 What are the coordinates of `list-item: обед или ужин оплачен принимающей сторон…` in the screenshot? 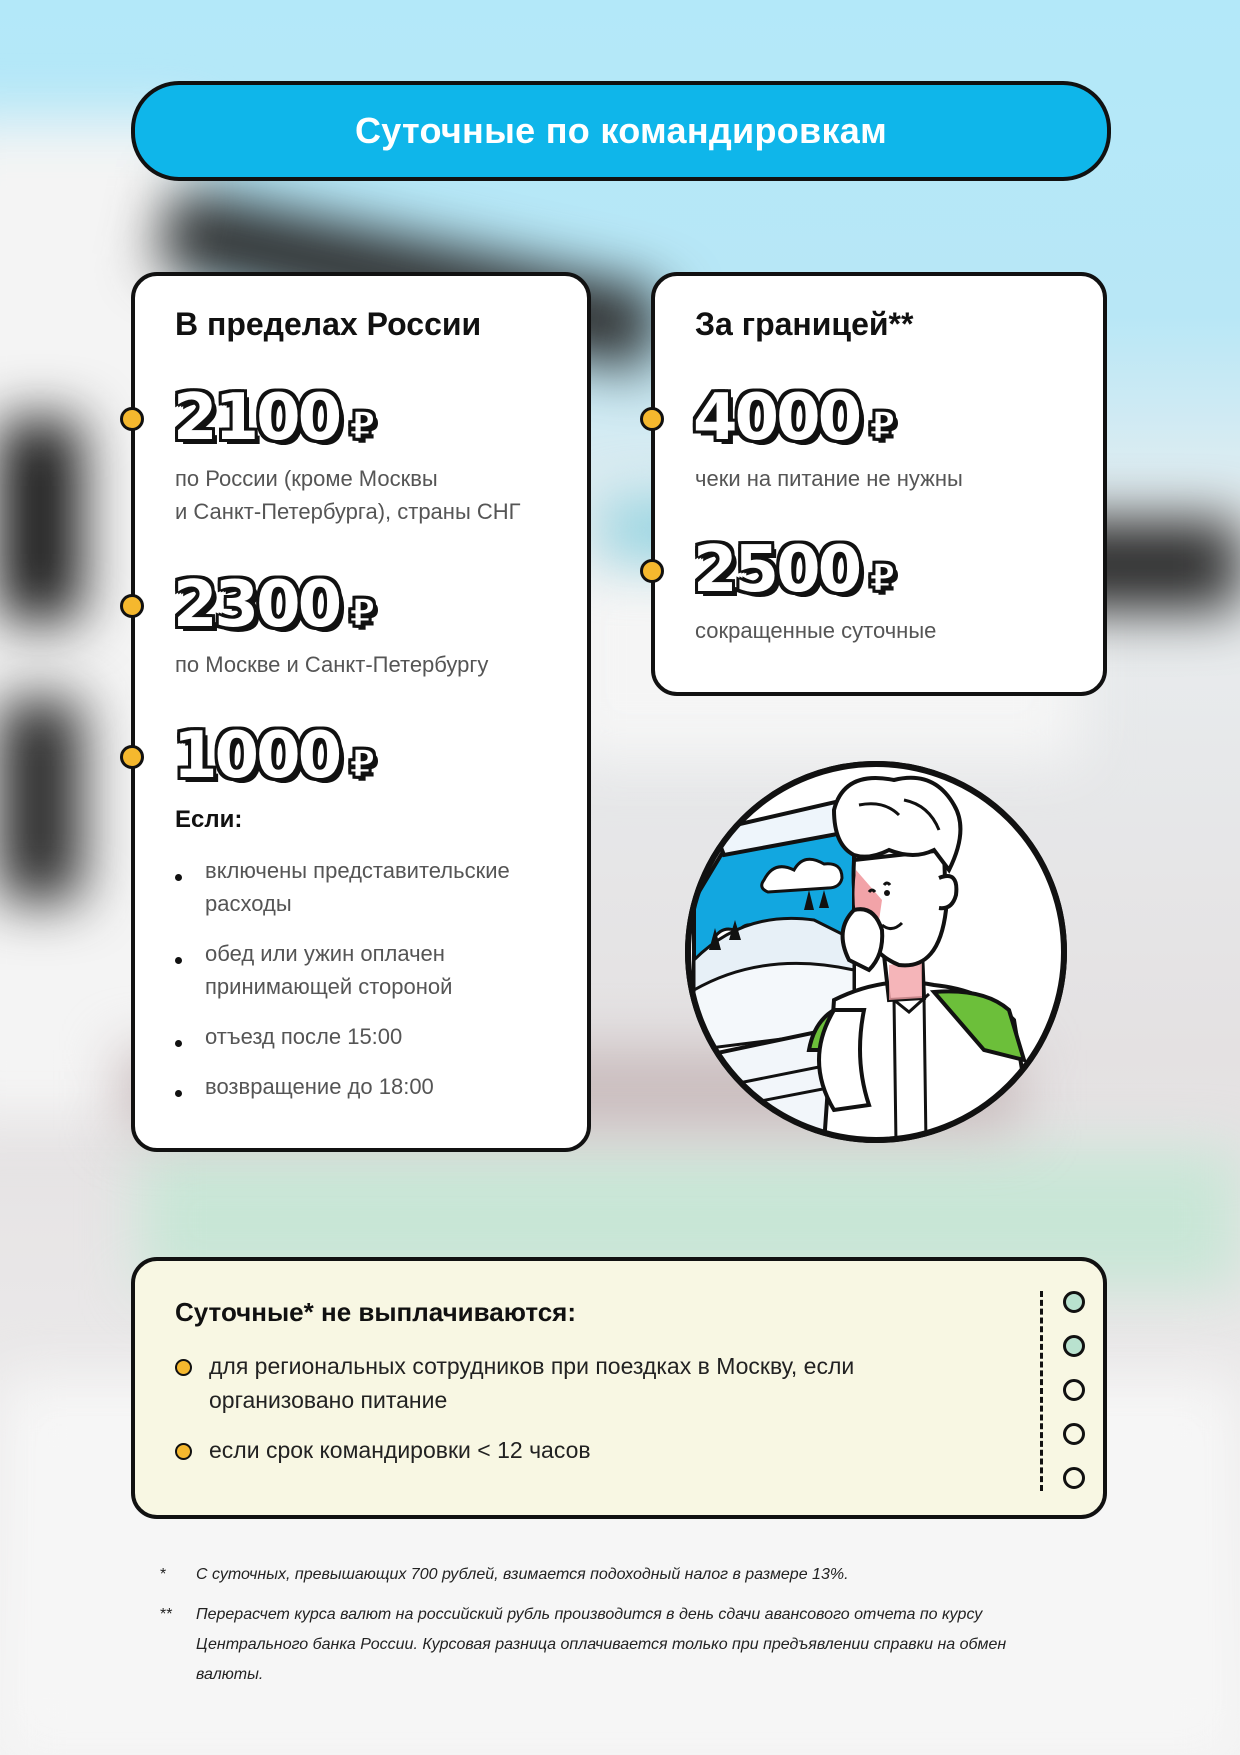 It's located at (375, 970).